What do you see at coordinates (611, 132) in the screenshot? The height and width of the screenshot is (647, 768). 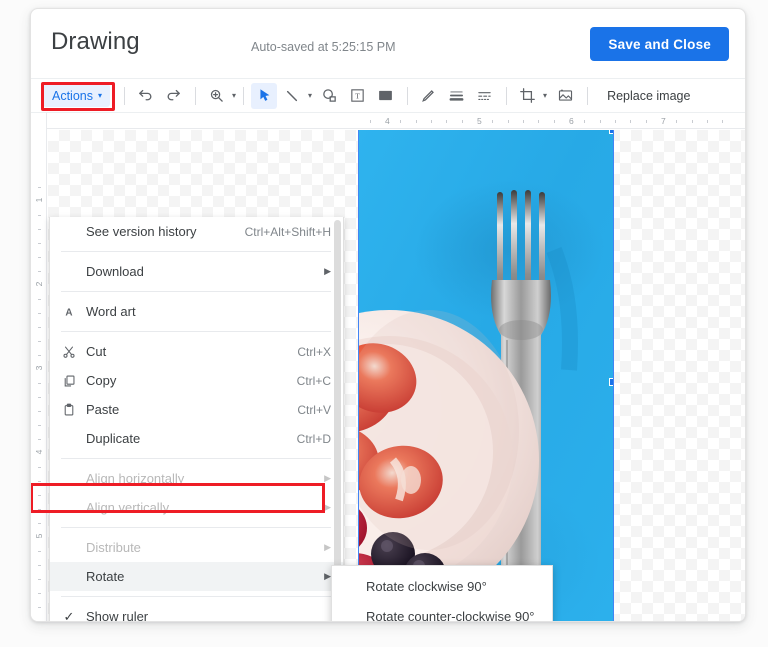 I see `resize-handle-top-right` at bounding box center [611, 132].